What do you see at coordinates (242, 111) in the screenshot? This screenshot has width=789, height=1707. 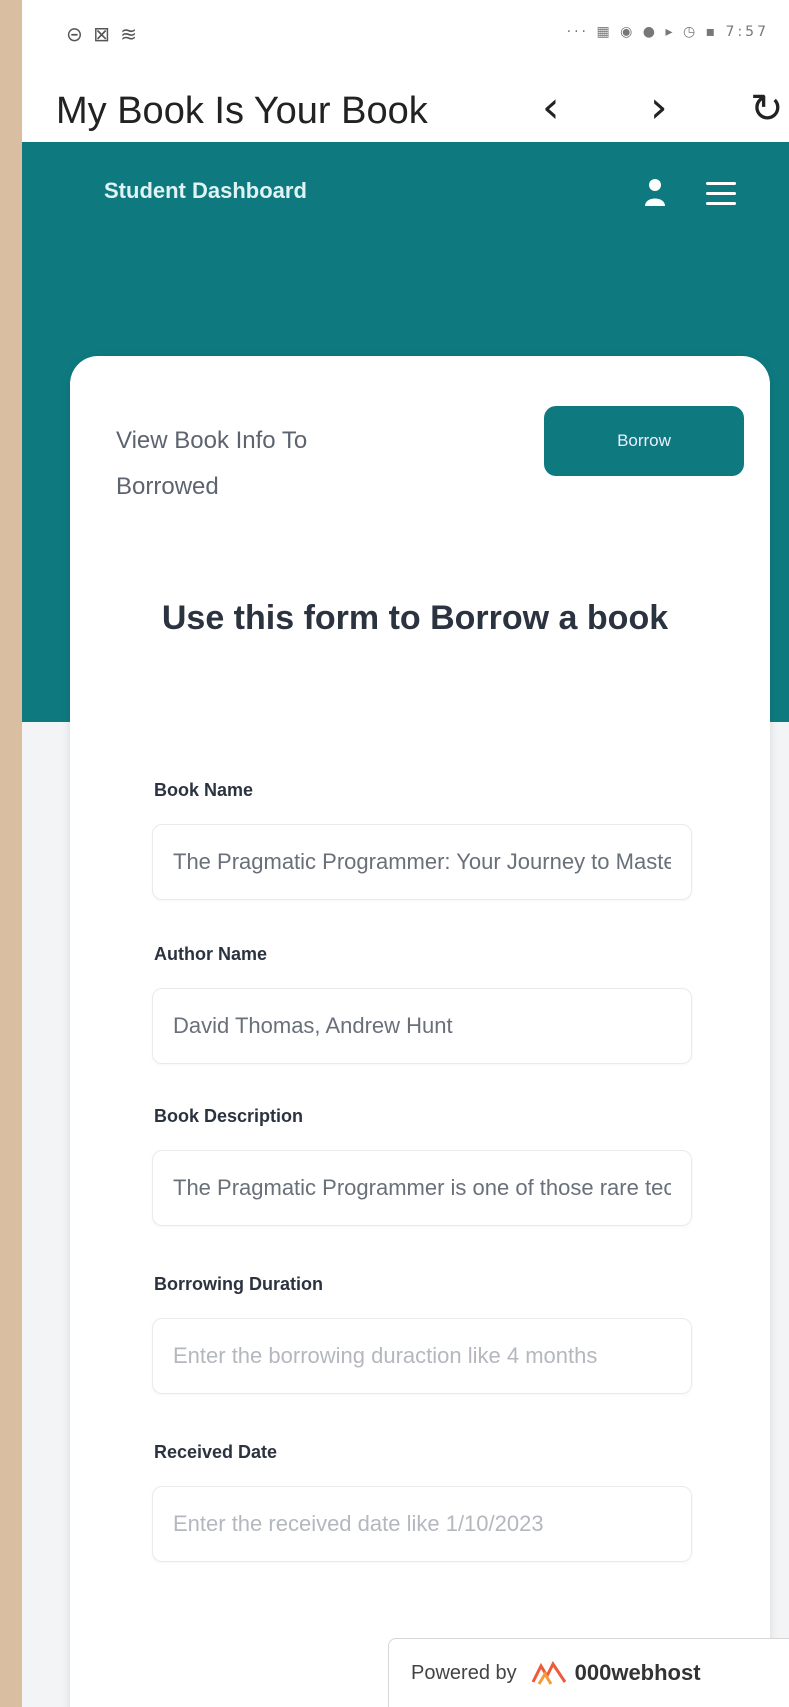 I see `page-title: My Book Is Your Book` at bounding box center [242, 111].